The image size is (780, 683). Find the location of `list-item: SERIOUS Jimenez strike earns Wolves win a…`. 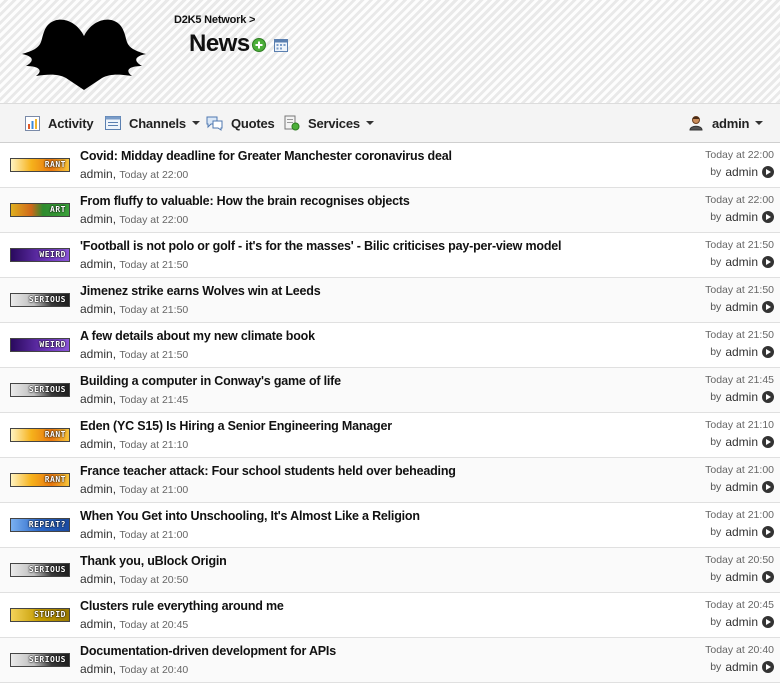

list-item: SERIOUS Jimenez strike earns Wolves win a… is located at coordinates (390, 300).